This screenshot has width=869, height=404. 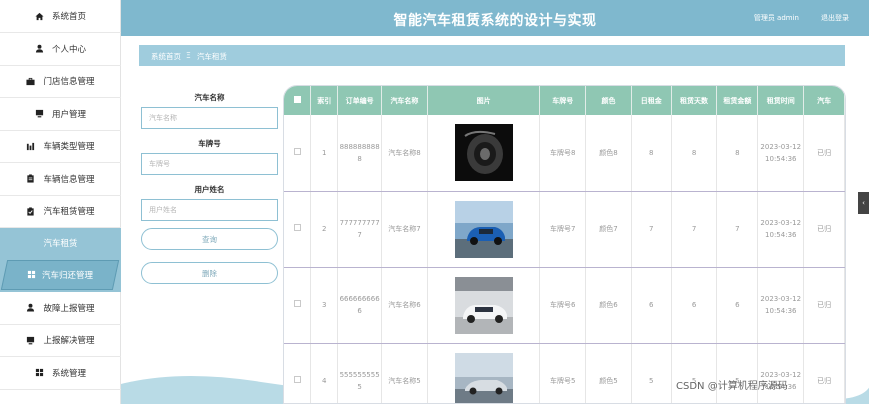 I want to click on sidebar-item-label: 个人中心, so click(x=68, y=49).